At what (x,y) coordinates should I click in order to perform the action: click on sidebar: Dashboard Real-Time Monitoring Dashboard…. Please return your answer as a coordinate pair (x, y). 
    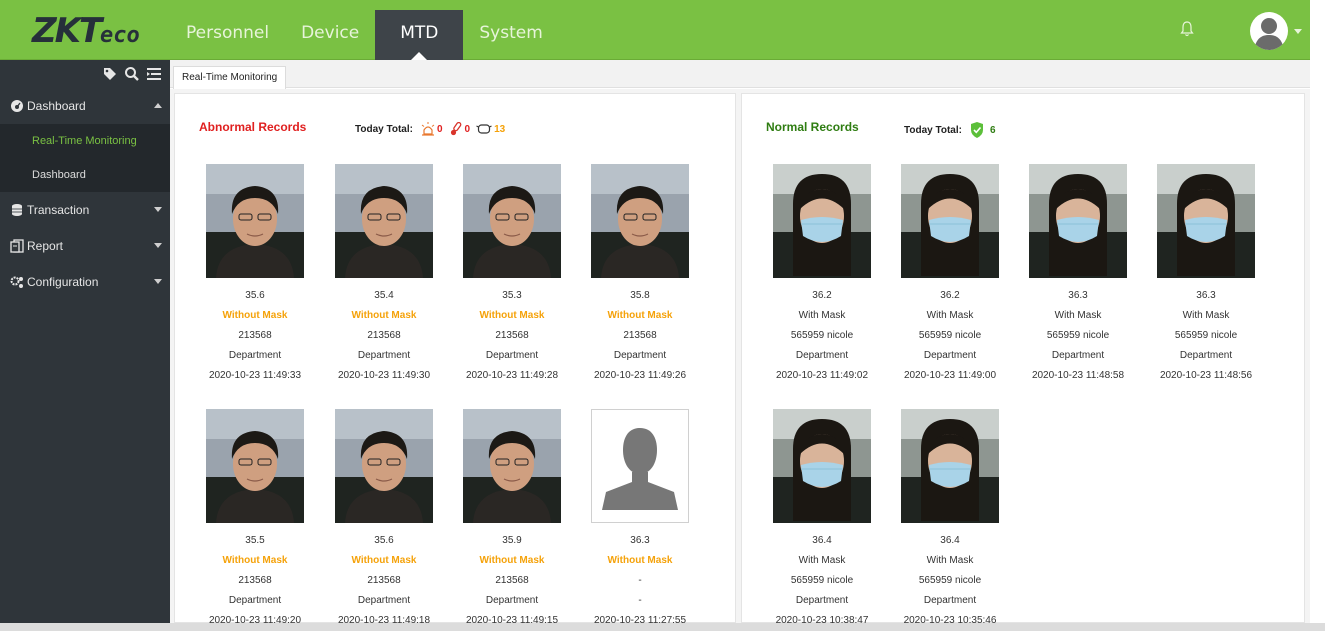
    Looking at the image, I should click on (85, 341).